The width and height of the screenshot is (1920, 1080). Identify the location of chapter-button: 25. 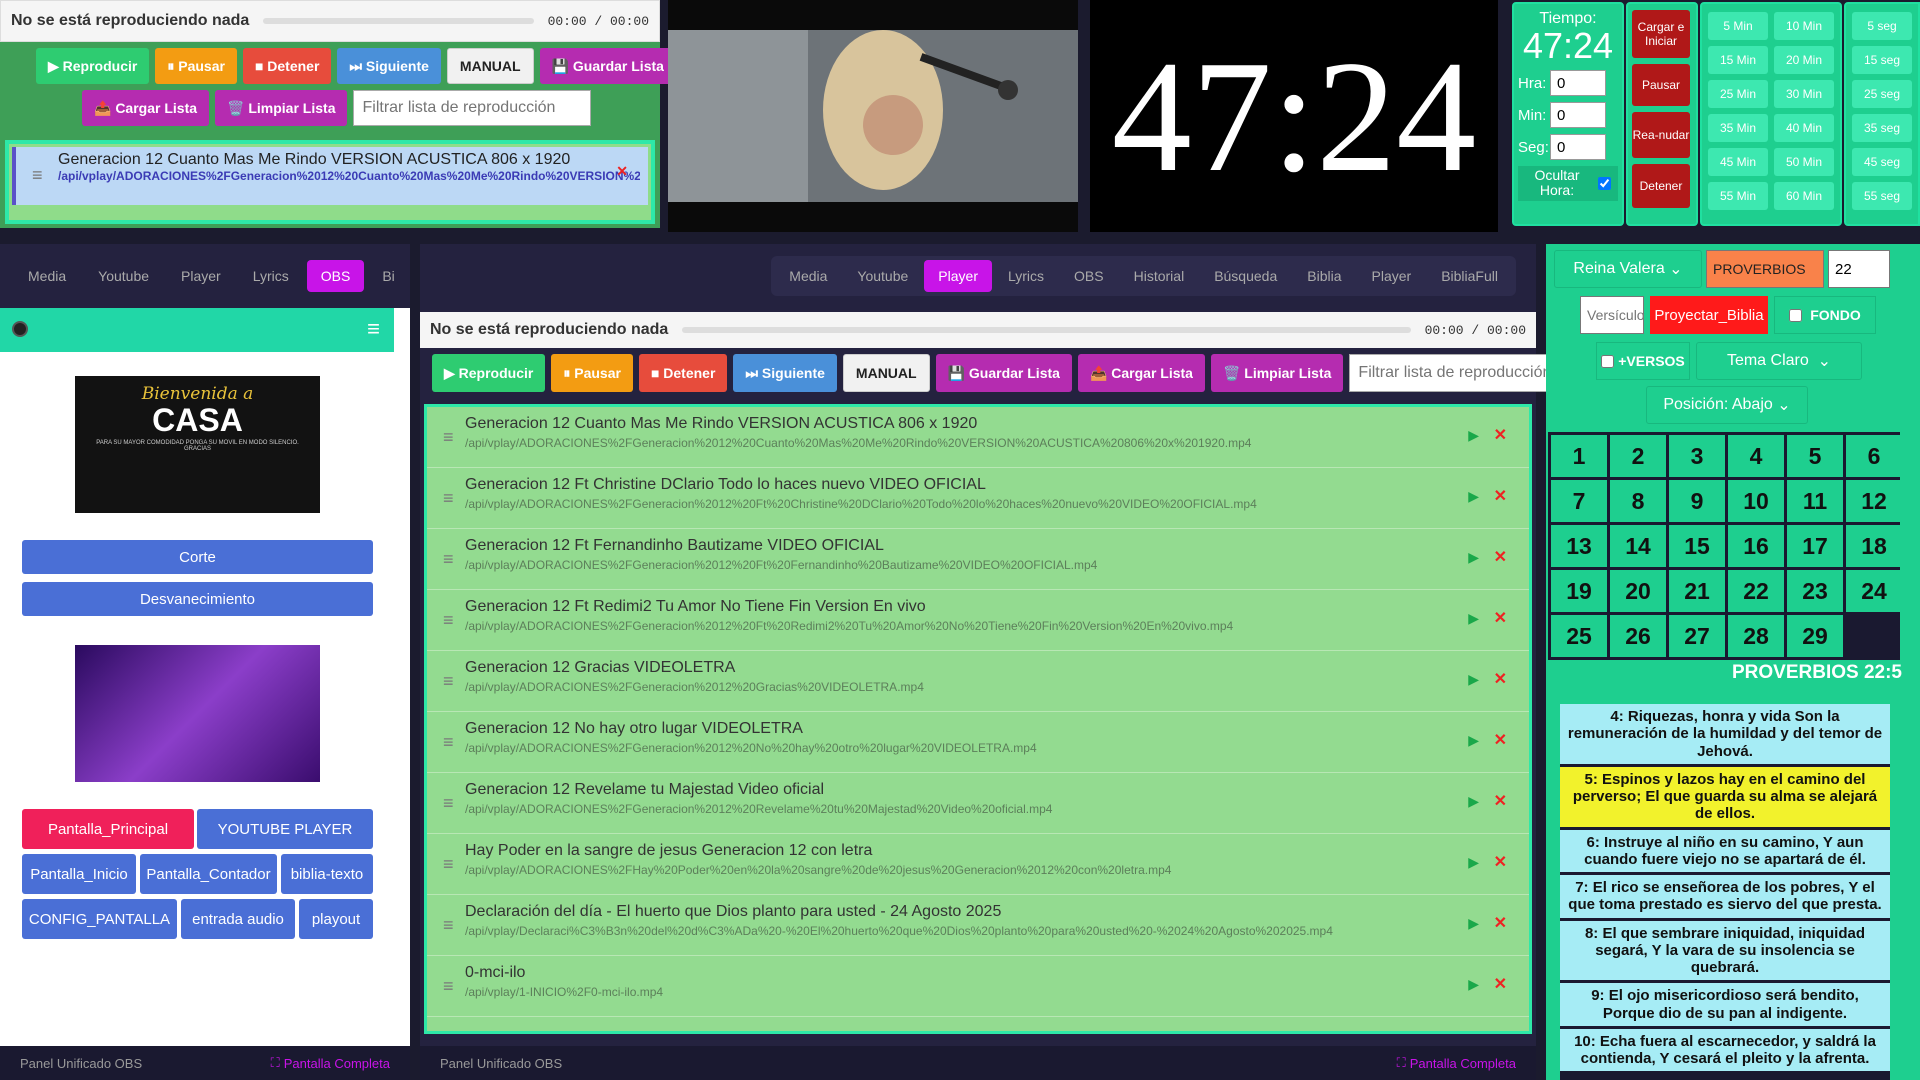
(1579, 636).